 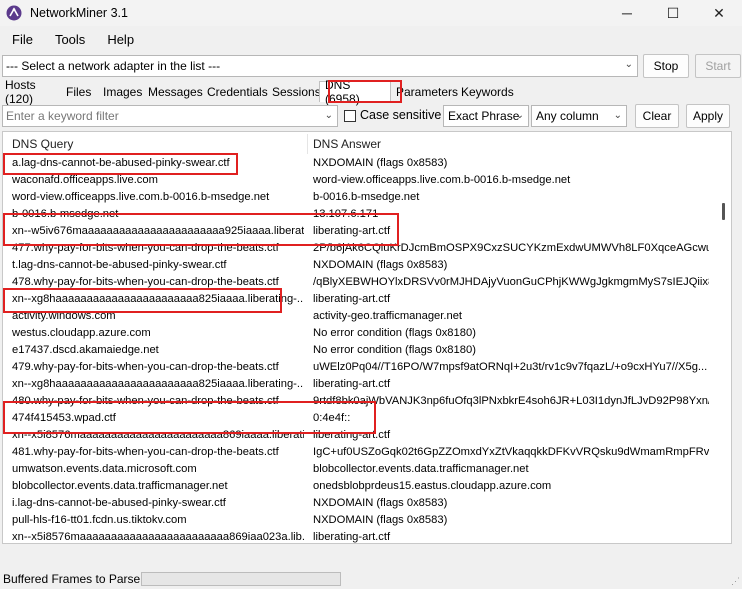 What do you see at coordinates (708, 116) in the screenshot?
I see `apply-button: Apply` at bounding box center [708, 116].